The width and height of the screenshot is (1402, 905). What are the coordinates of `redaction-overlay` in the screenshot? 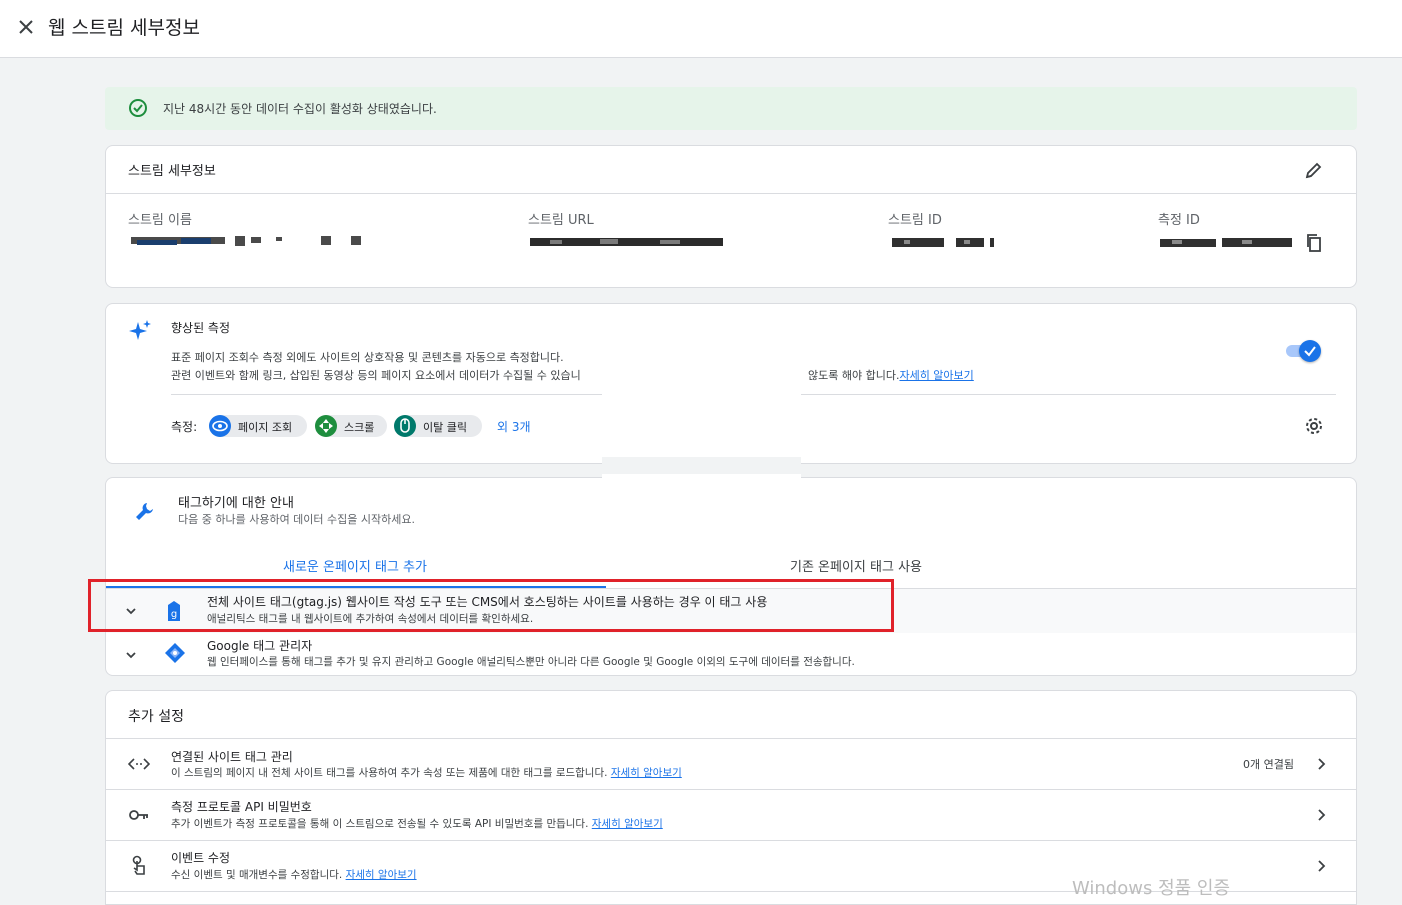 It's located at (701, 419).